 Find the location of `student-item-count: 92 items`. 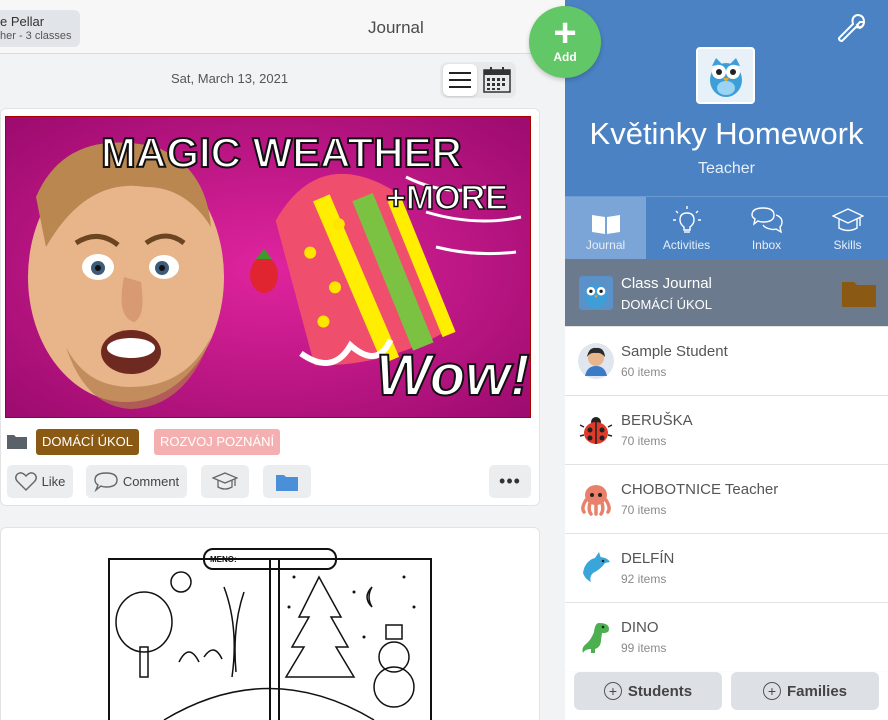

student-item-count: 92 items is located at coordinates (644, 579).